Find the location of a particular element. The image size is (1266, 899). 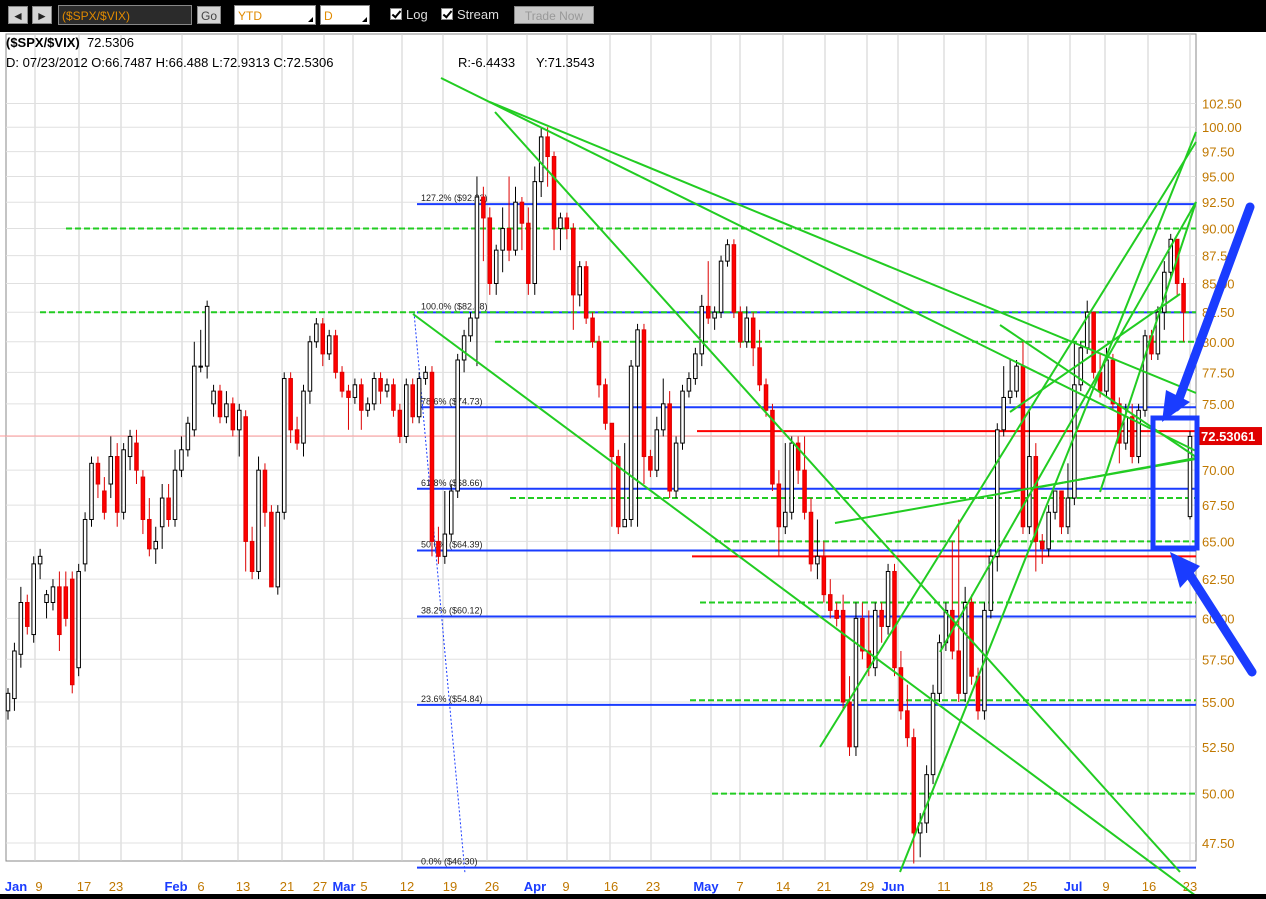

go-button: Go is located at coordinates (209, 15).